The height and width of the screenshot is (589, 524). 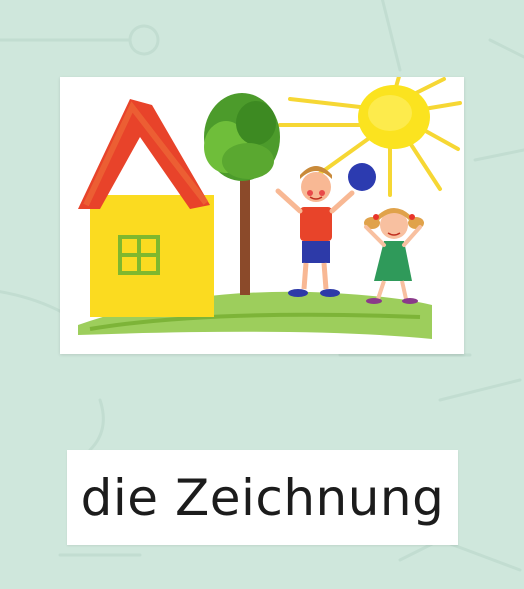 I want to click on girl-drawing, so click(x=394, y=256).